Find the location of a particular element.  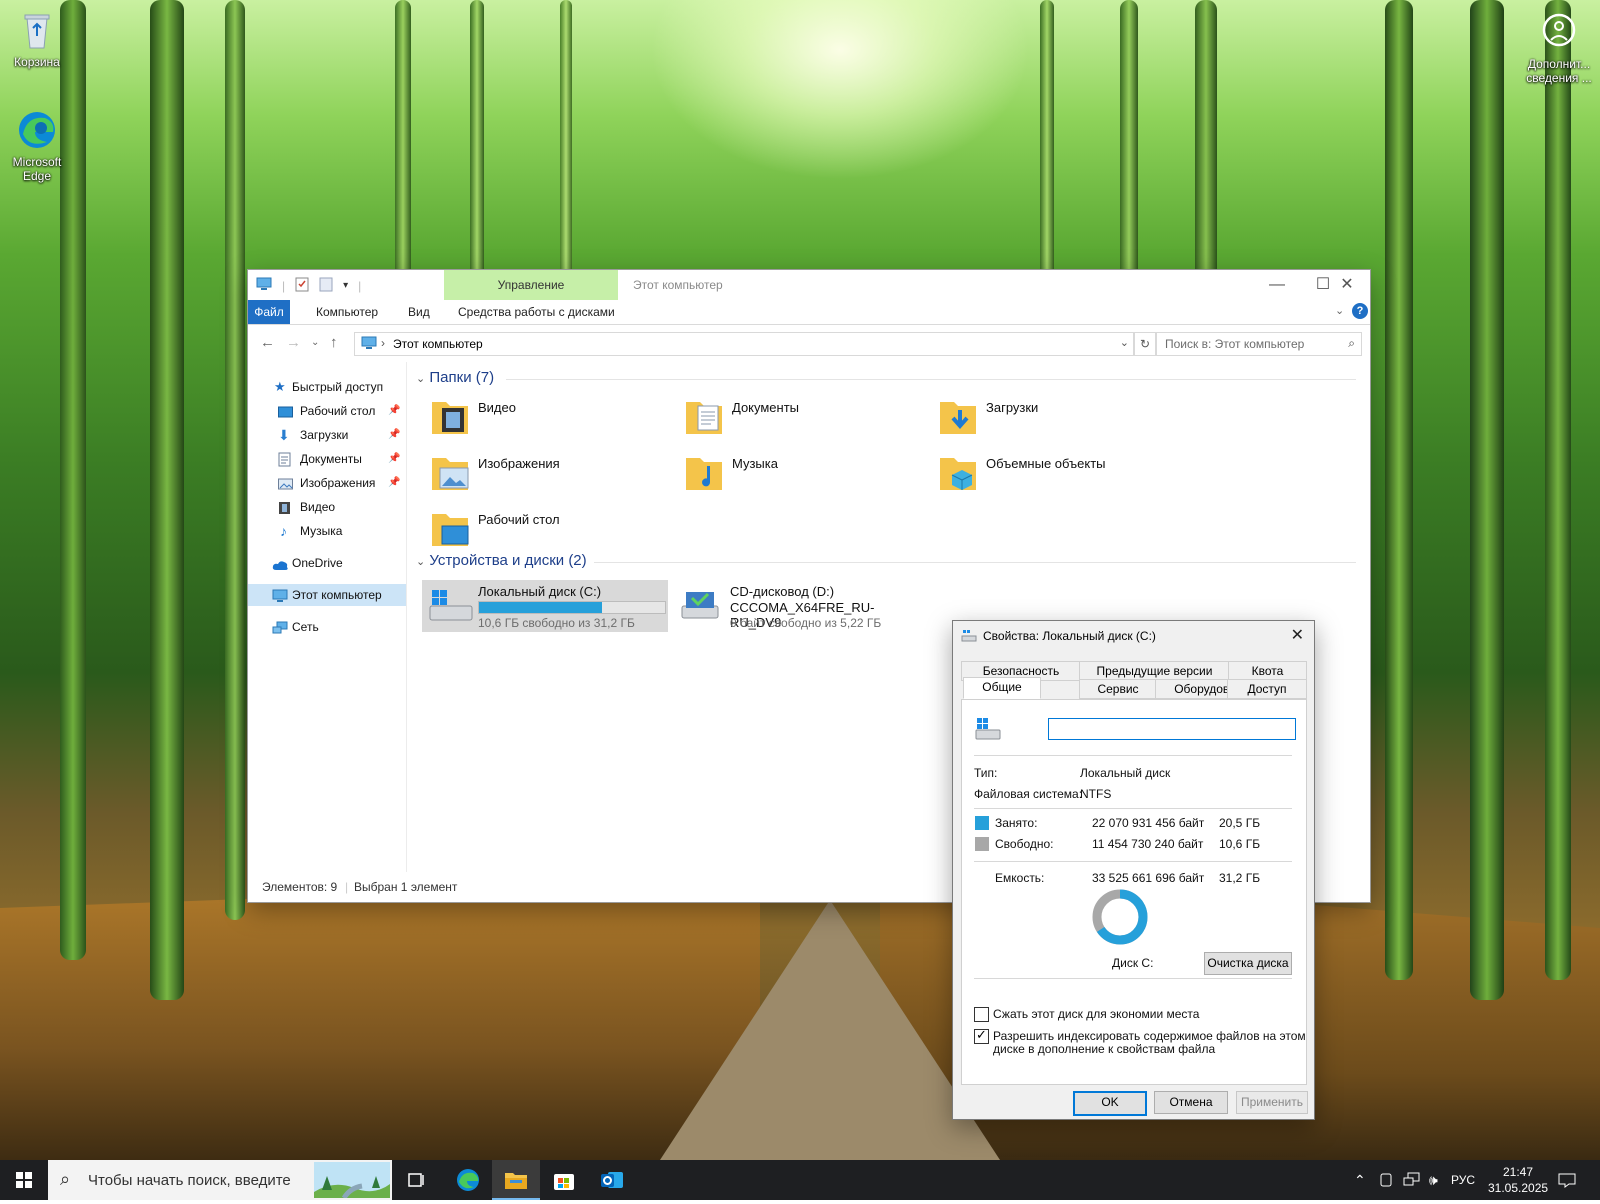

group-header-folders: ⌄ Папки (7) is located at coordinates (886, 377).